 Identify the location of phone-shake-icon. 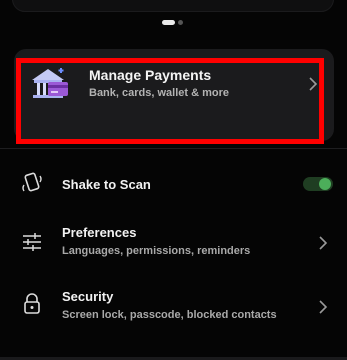
(32, 182).